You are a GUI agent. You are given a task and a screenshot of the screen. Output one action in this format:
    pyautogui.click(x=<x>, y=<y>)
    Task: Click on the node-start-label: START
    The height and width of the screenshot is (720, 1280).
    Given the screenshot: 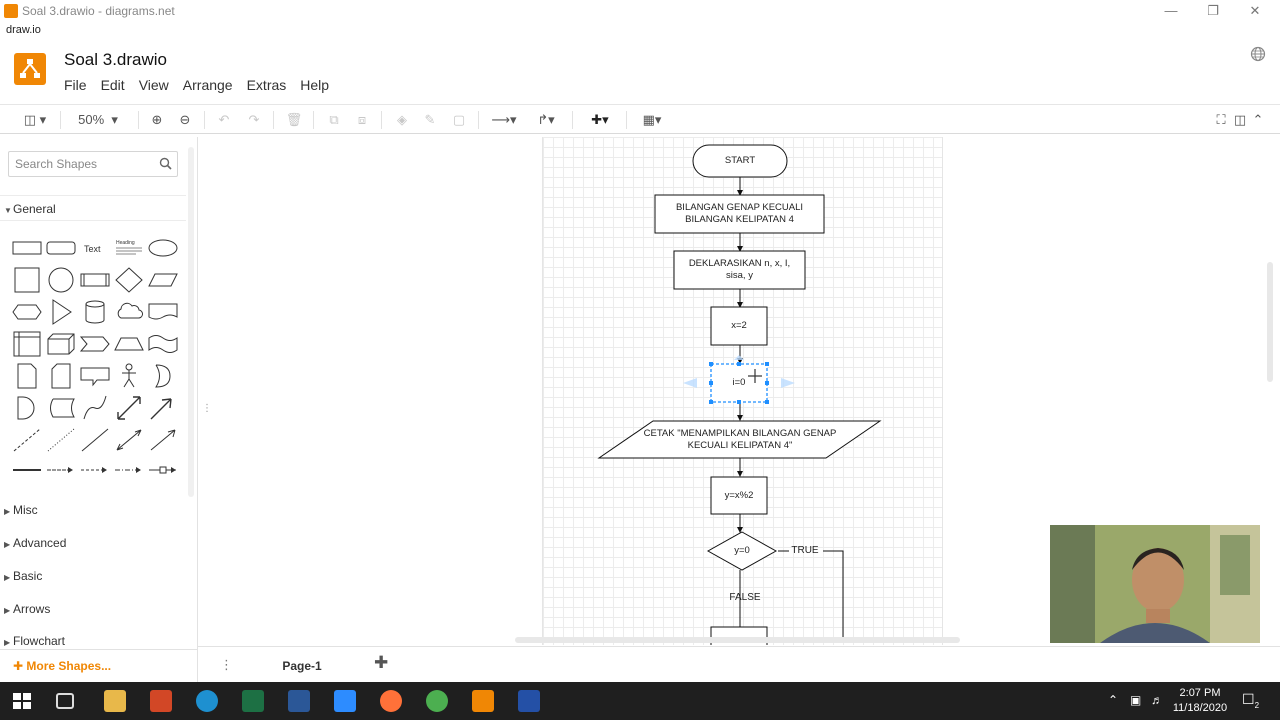 What is the action you would take?
    pyautogui.click(x=740, y=161)
    